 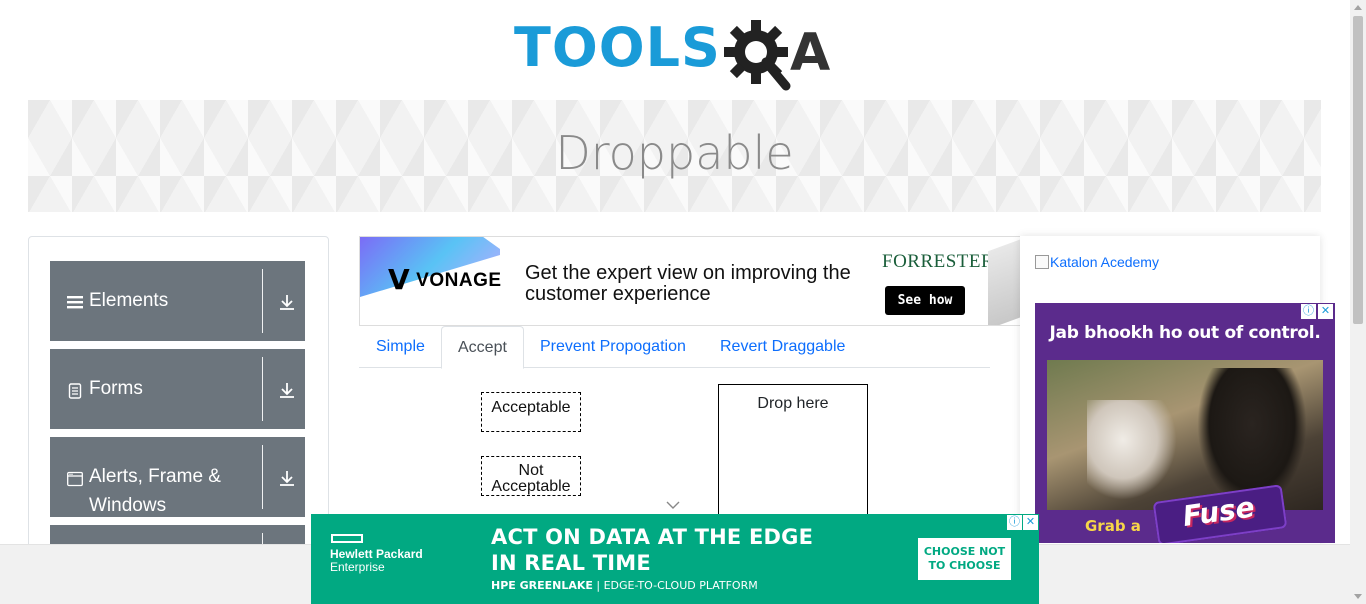 I want to click on scroll-up-icon, so click(x=1358, y=7).